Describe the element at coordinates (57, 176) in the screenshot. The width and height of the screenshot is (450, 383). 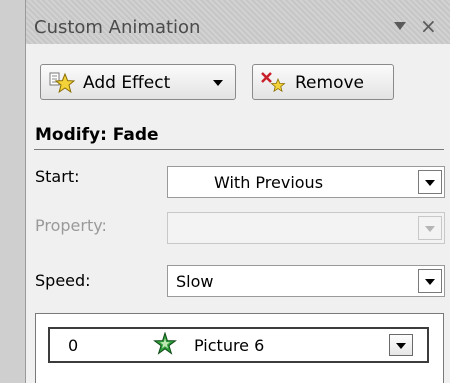
I see `start-label: Start:` at that location.